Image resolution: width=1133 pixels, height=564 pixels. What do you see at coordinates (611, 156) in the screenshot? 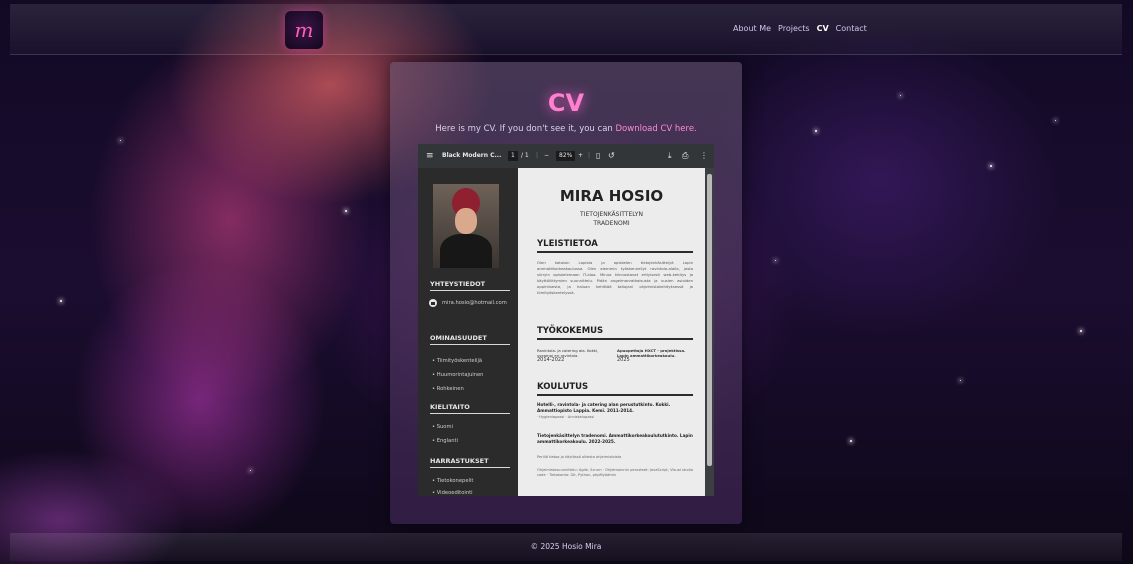
I see `rotate-icon: ↺` at bounding box center [611, 156].